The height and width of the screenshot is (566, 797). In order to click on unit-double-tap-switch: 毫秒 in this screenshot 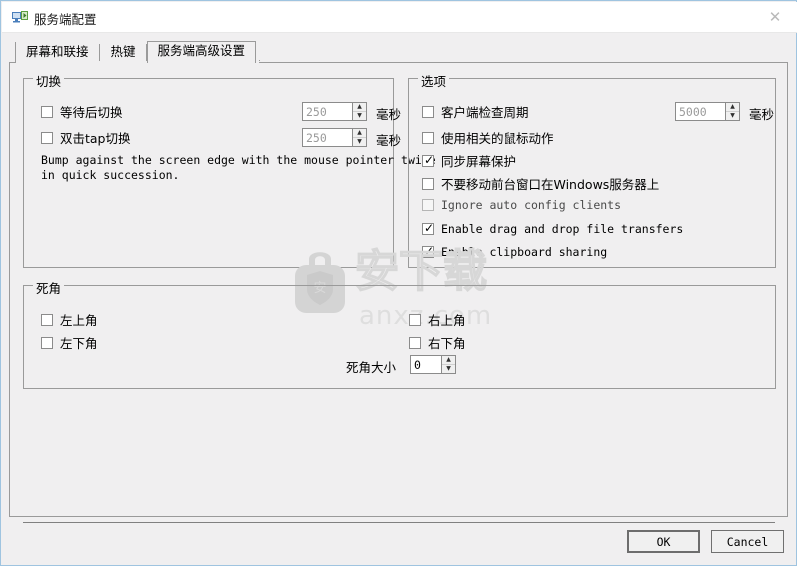, I will do `click(389, 140)`.